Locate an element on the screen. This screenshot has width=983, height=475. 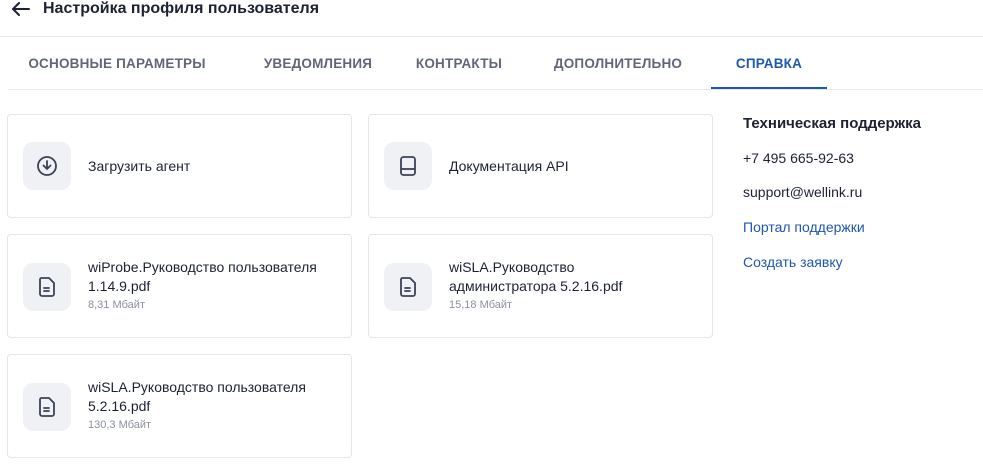
file-name-line2: 5.2.16.pdf is located at coordinates (119, 406).